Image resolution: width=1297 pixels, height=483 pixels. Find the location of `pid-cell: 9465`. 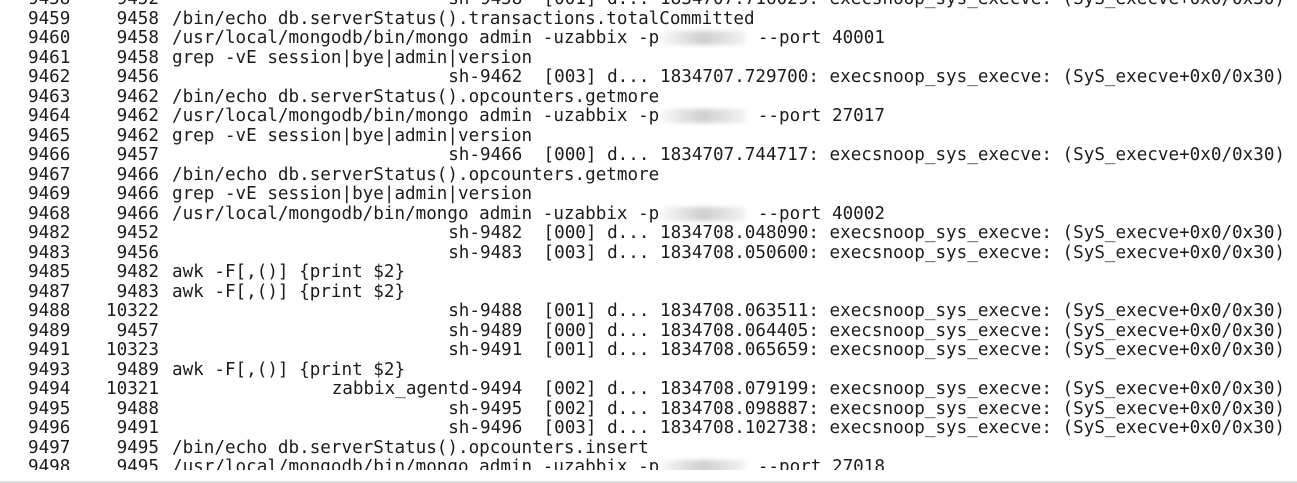

pid-cell: 9465 is located at coordinates (49, 135).